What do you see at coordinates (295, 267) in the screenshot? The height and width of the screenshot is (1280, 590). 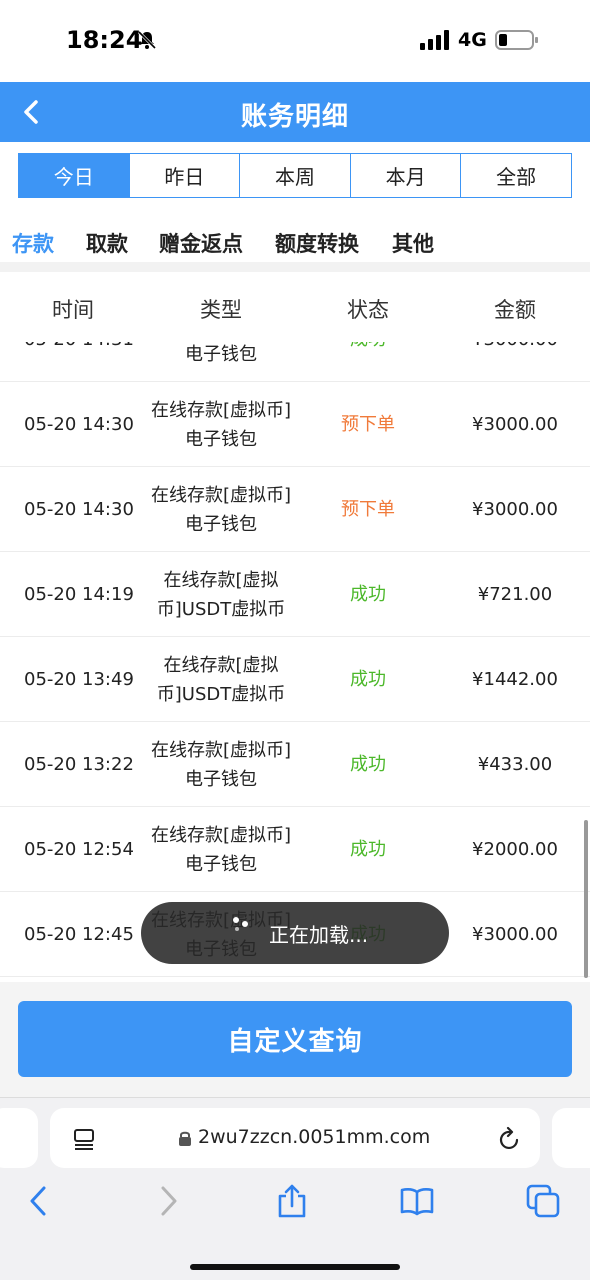 I see `section-divider` at bounding box center [295, 267].